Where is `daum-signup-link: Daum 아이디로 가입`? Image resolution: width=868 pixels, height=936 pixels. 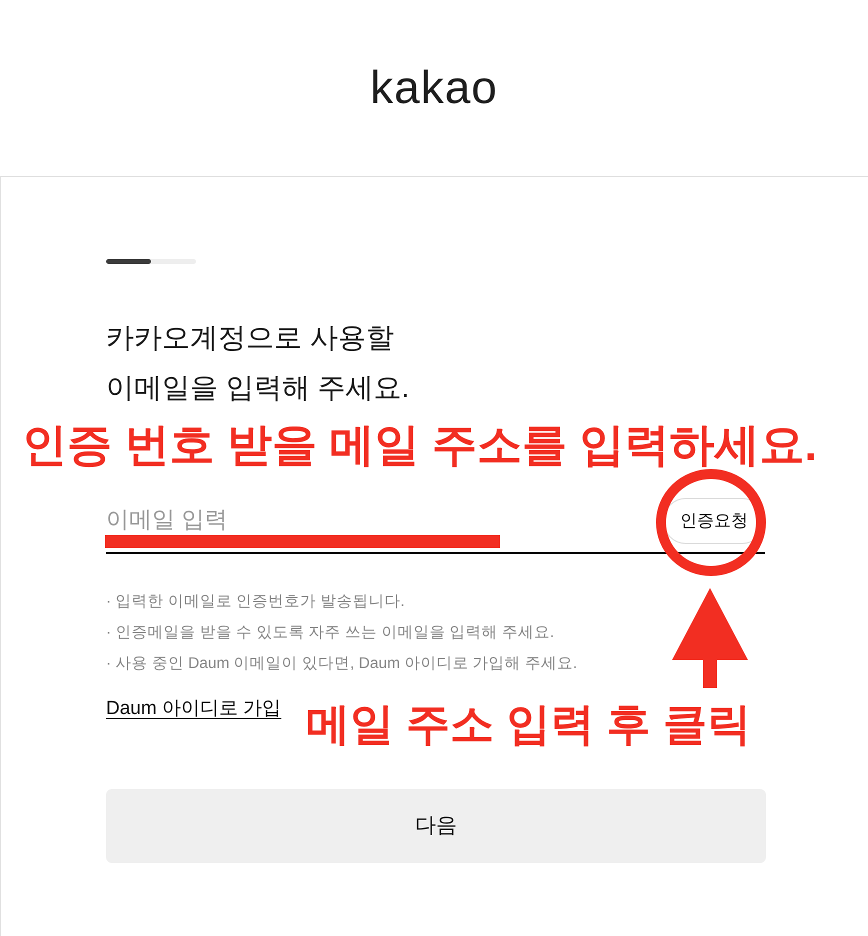 daum-signup-link: Daum 아이디로 가입 is located at coordinates (194, 709).